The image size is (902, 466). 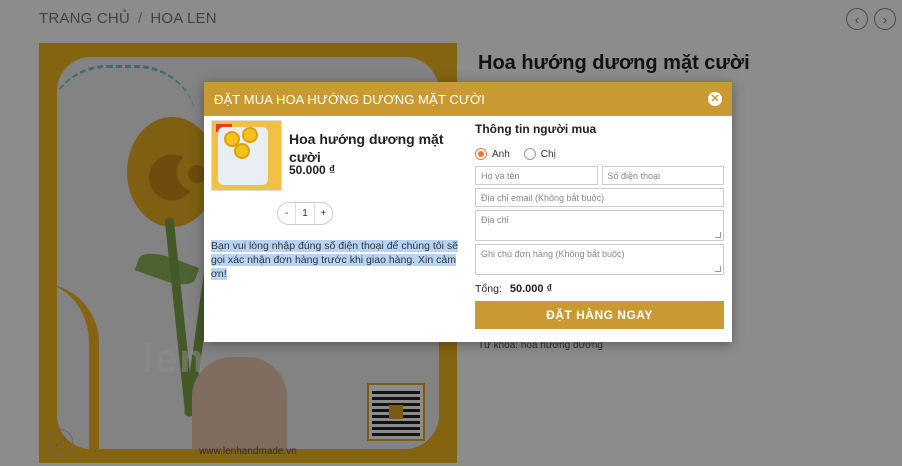 I want to click on gender-radio-chi: Chị, so click(x=539, y=154).